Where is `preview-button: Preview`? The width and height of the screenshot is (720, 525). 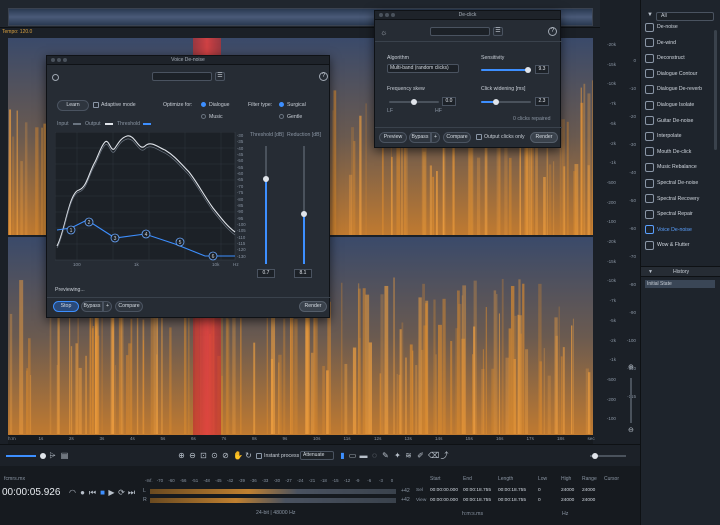 preview-button: Preview is located at coordinates (393, 137).